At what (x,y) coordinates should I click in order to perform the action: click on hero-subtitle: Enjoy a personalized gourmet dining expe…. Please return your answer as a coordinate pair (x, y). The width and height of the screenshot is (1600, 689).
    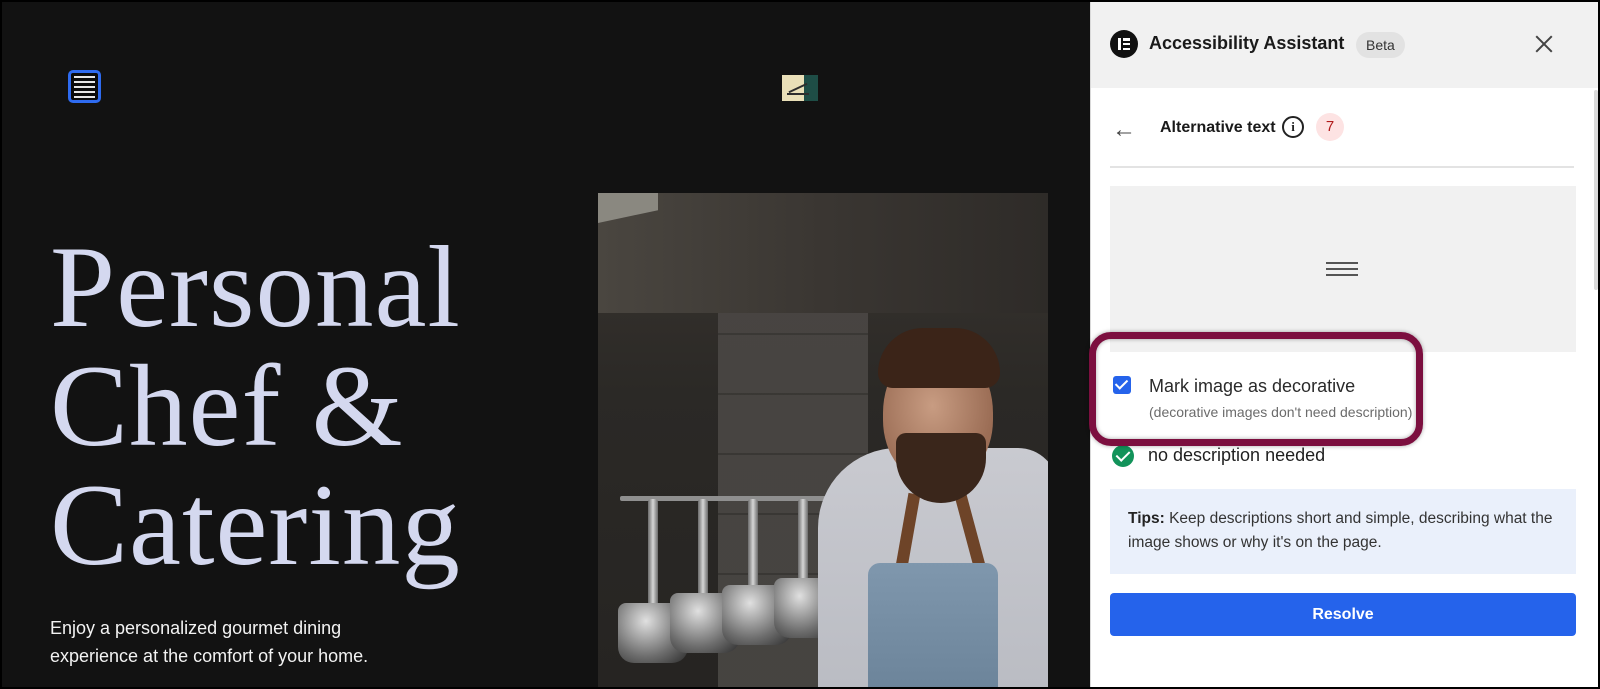
    Looking at the image, I should click on (209, 642).